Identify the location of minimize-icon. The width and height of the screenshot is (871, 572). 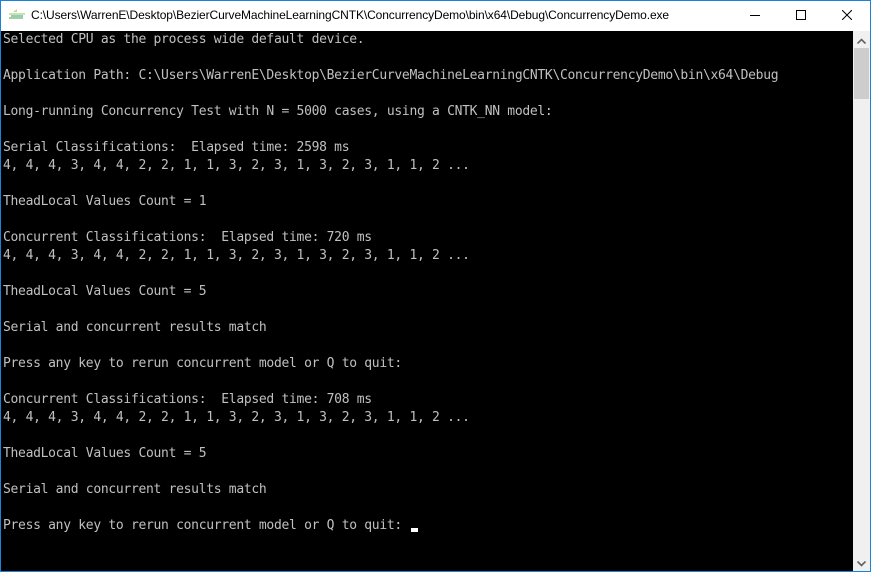
(755, 16).